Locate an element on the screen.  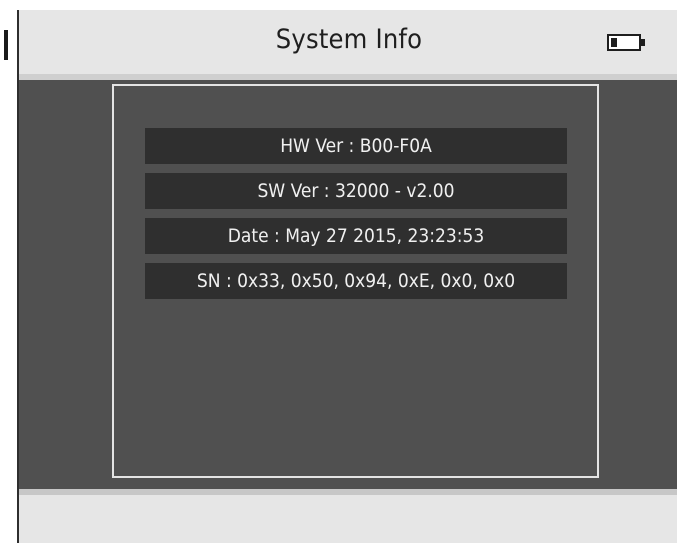
hw-version-row: HW Ver : B00-F0A is located at coordinates (356, 146).